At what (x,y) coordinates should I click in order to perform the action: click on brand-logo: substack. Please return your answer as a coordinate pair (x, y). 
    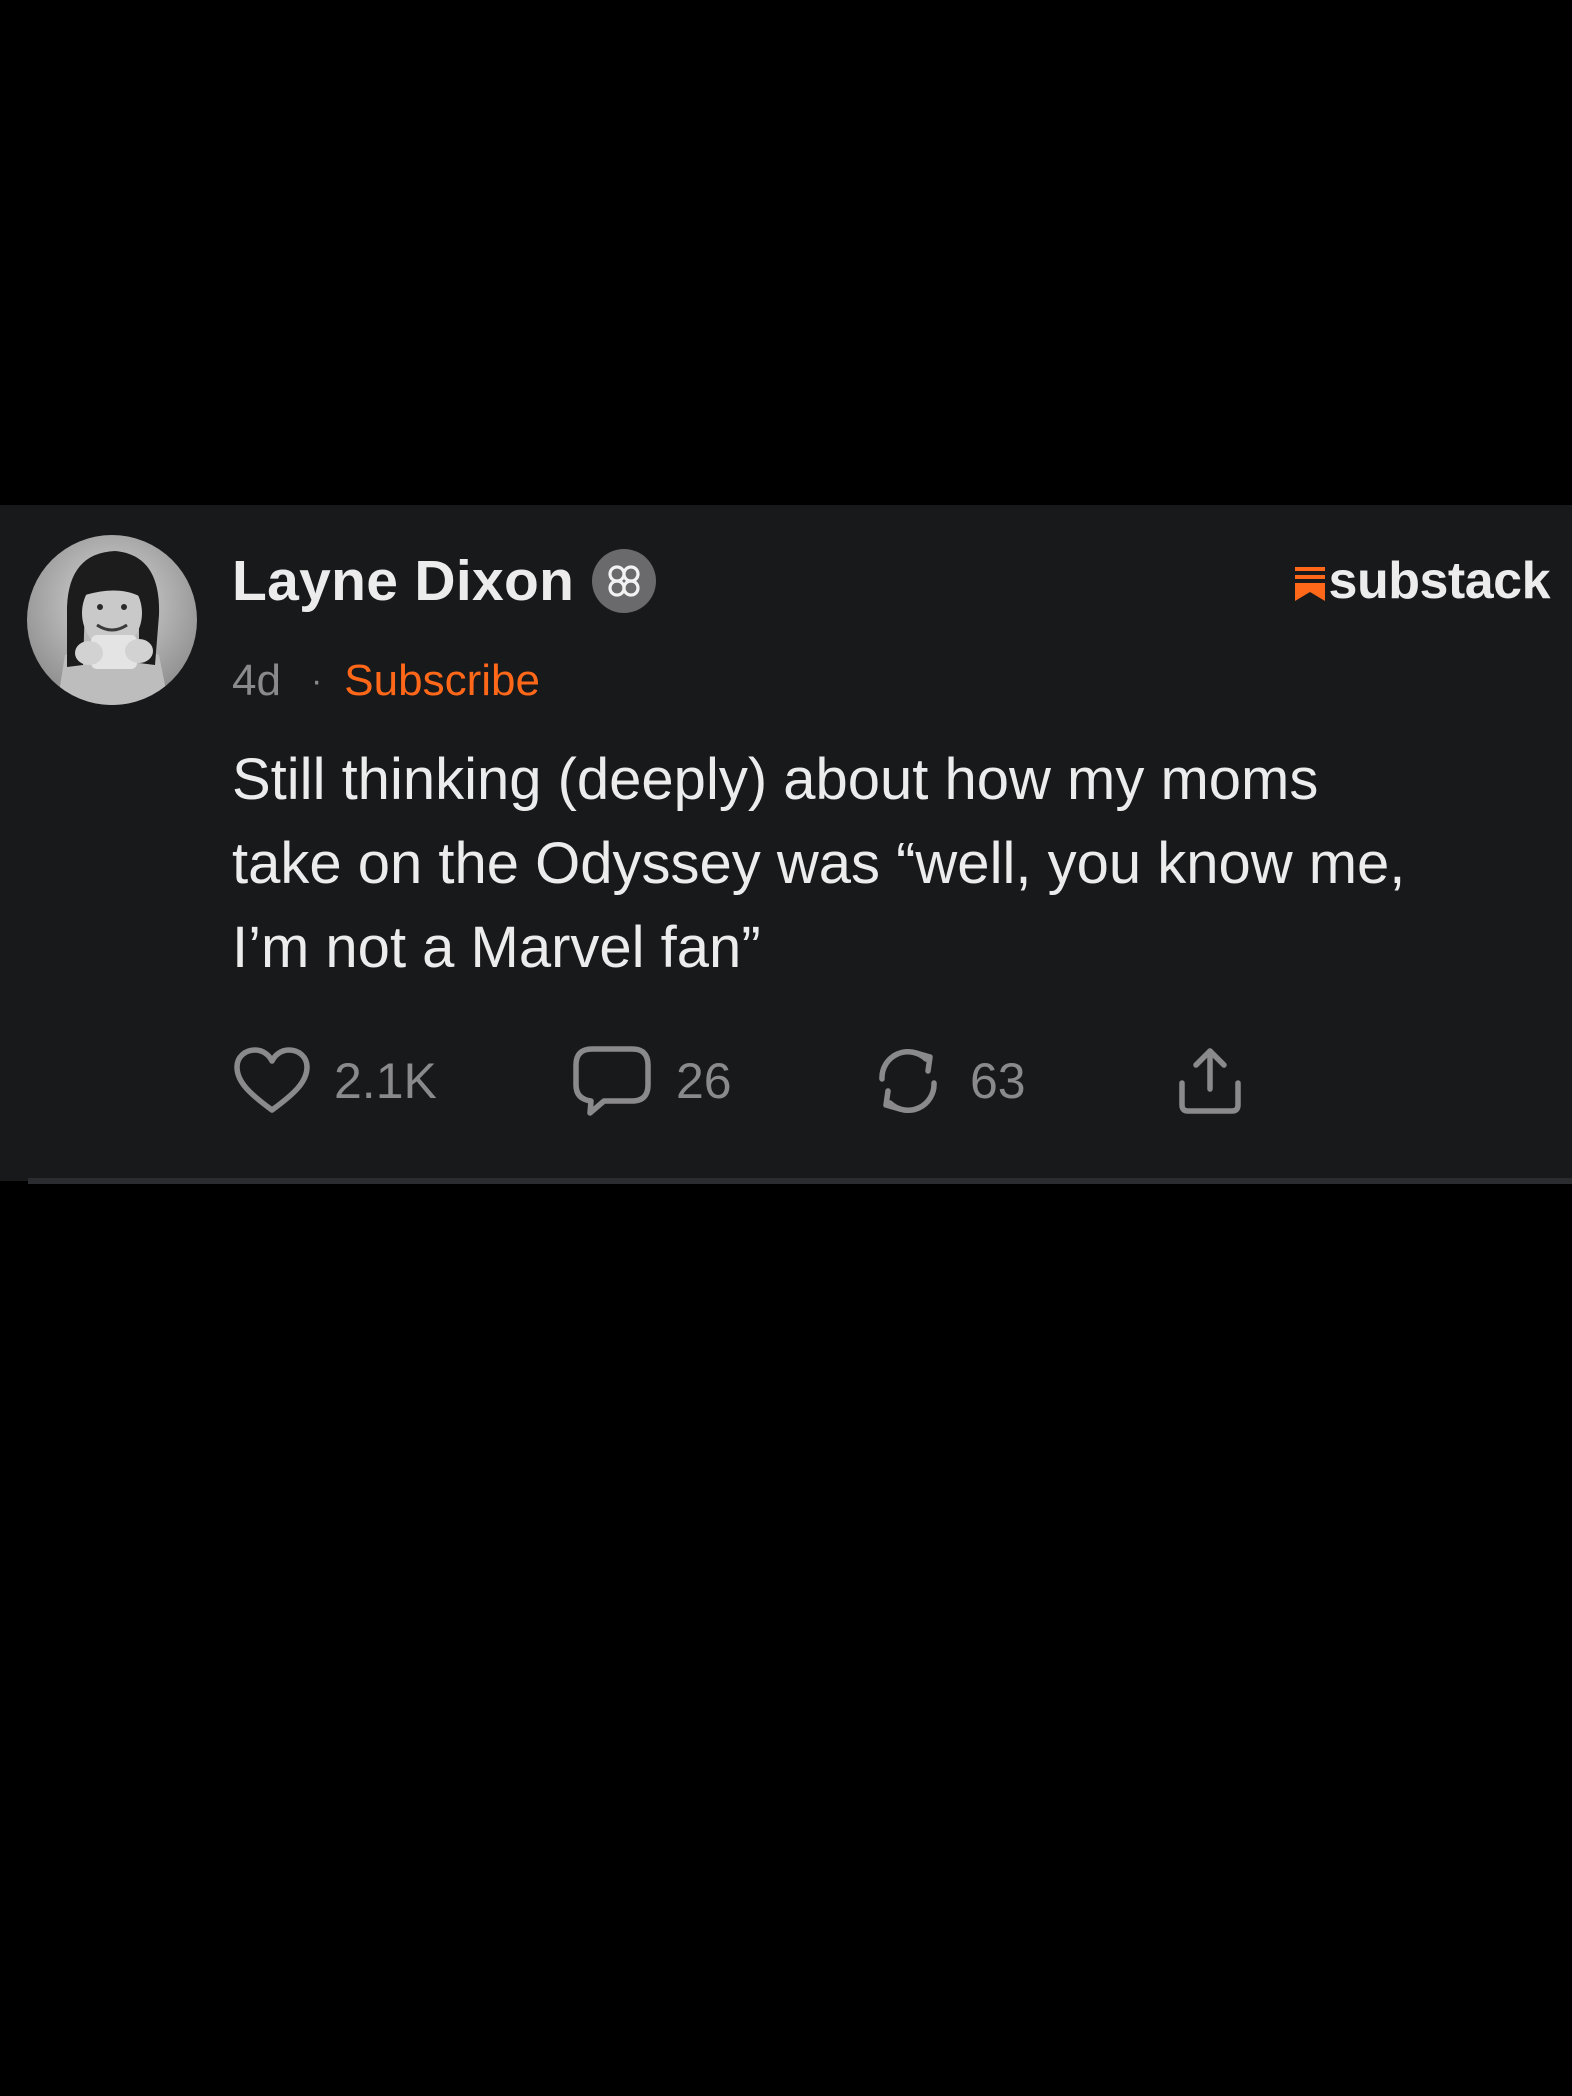
    Looking at the image, I should click on (1422, 581).